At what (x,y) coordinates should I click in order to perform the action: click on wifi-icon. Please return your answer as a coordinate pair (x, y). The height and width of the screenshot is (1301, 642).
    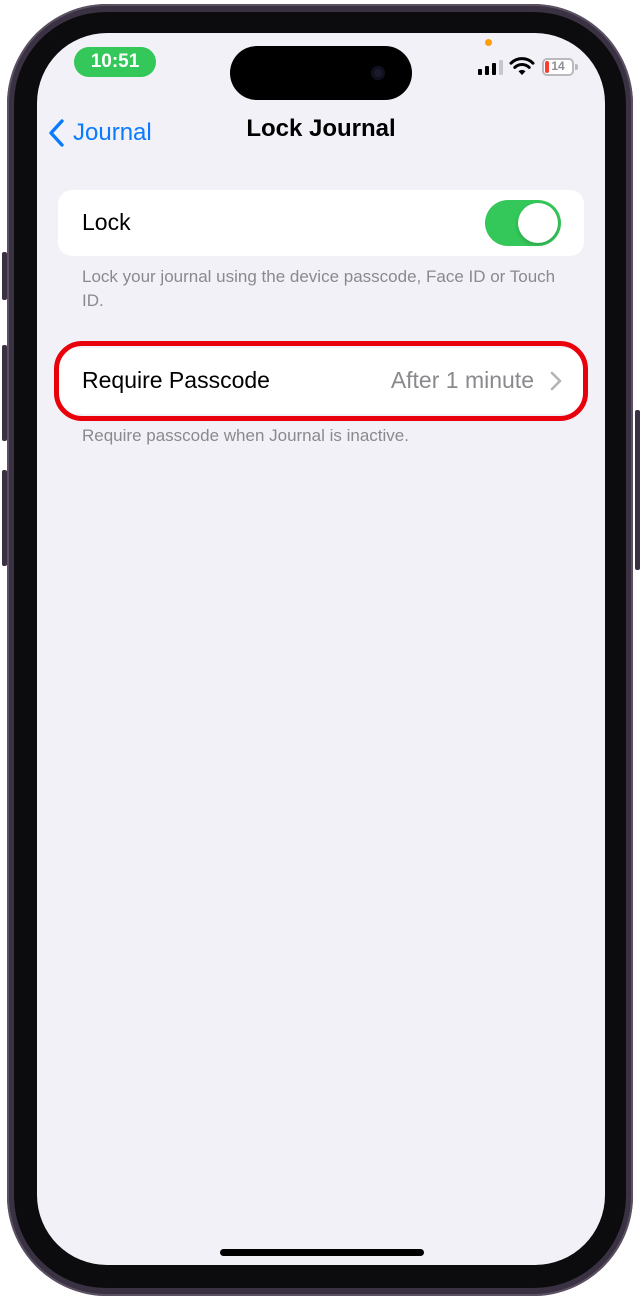
    Looking at the image, I should click on (522, 66).